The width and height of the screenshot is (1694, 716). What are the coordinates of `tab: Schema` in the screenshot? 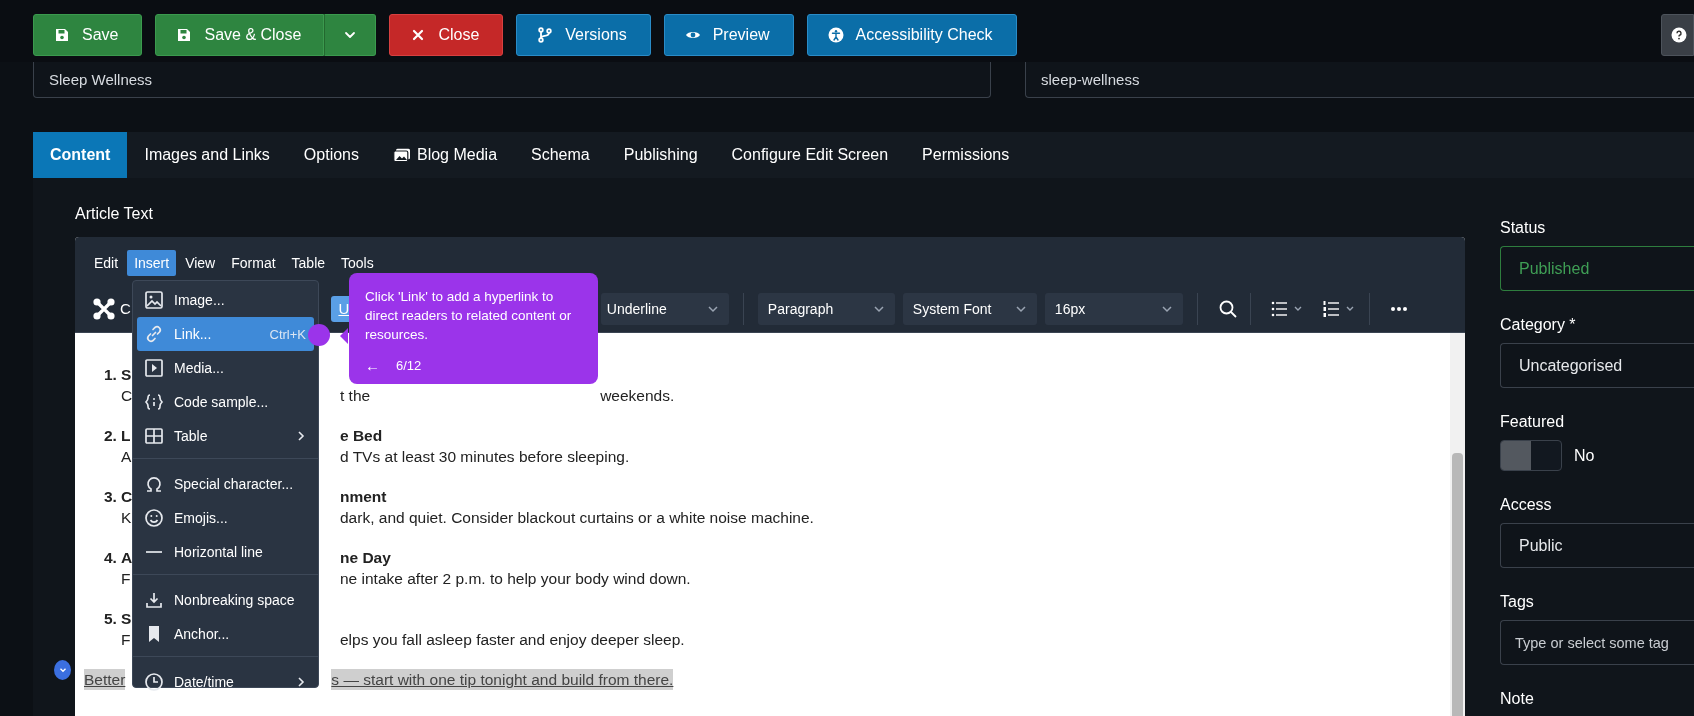 It's located at (560, 155).